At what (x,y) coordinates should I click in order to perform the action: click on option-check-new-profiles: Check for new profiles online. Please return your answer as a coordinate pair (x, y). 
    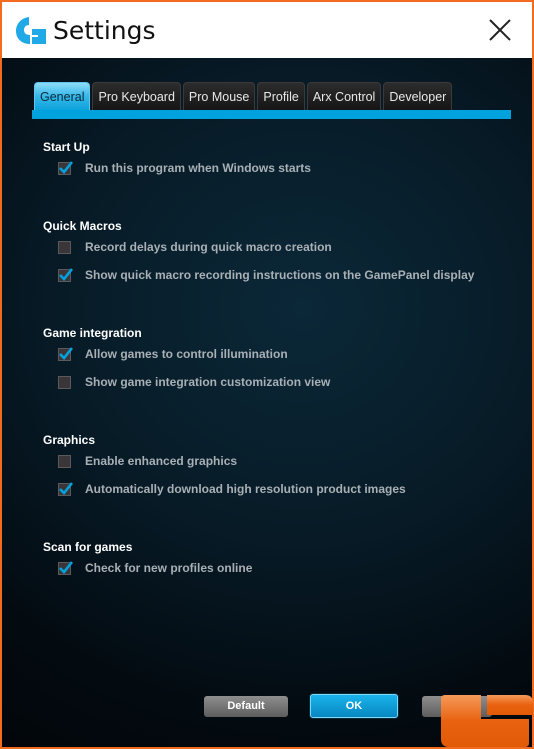
    Looking at the image, I should click on (155, 568).